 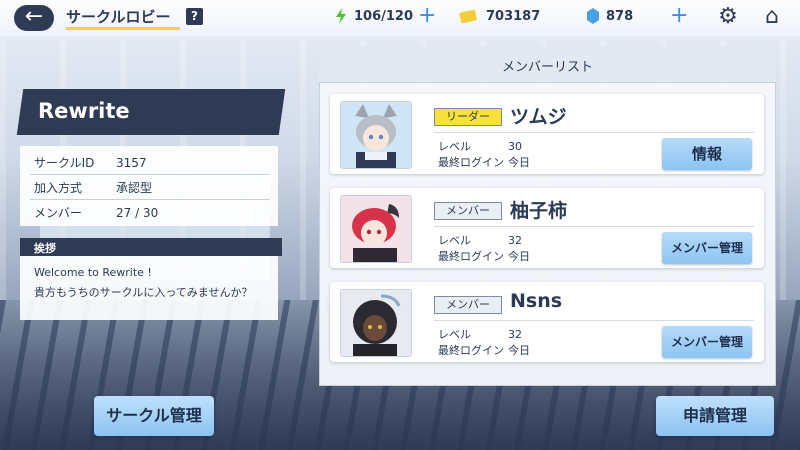 What do you see at coordinates (64, 163) in the screenshot?
I see `info-key: サークルID` at bounding box center [64, 163].